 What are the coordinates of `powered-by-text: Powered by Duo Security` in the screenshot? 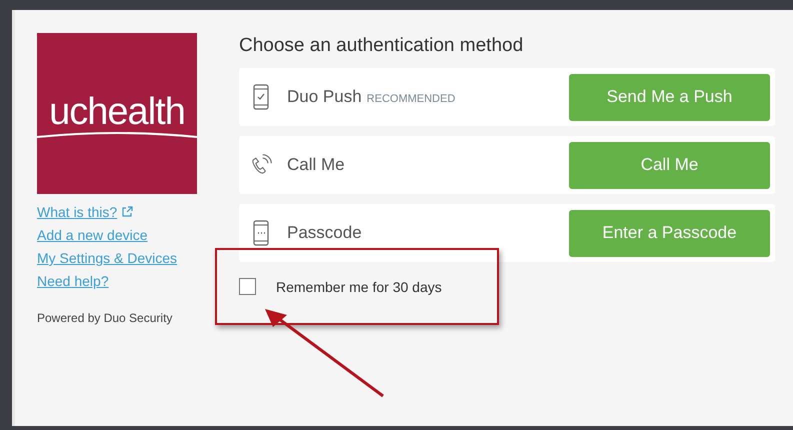 It's located at (105, 318).